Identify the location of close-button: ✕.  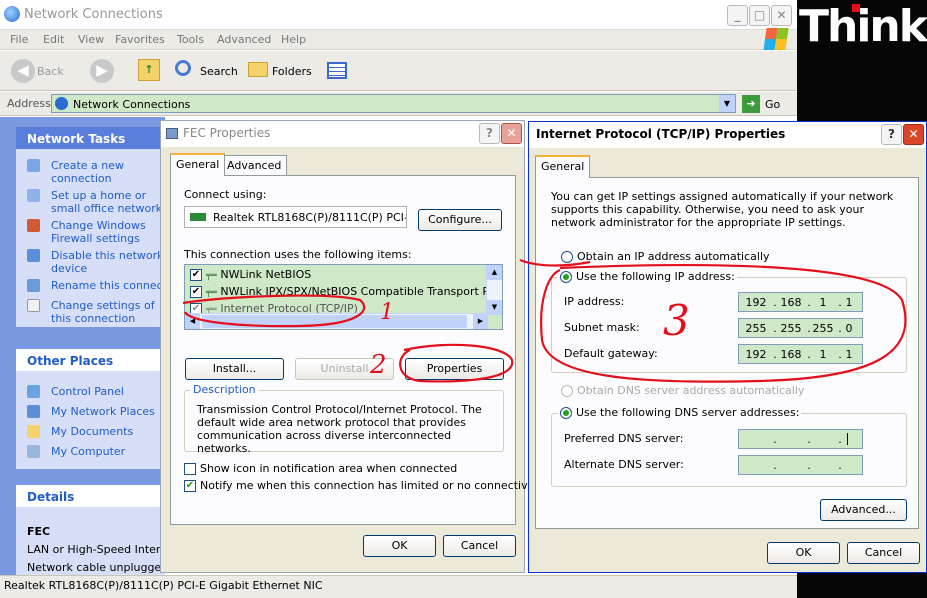
(781, 15).